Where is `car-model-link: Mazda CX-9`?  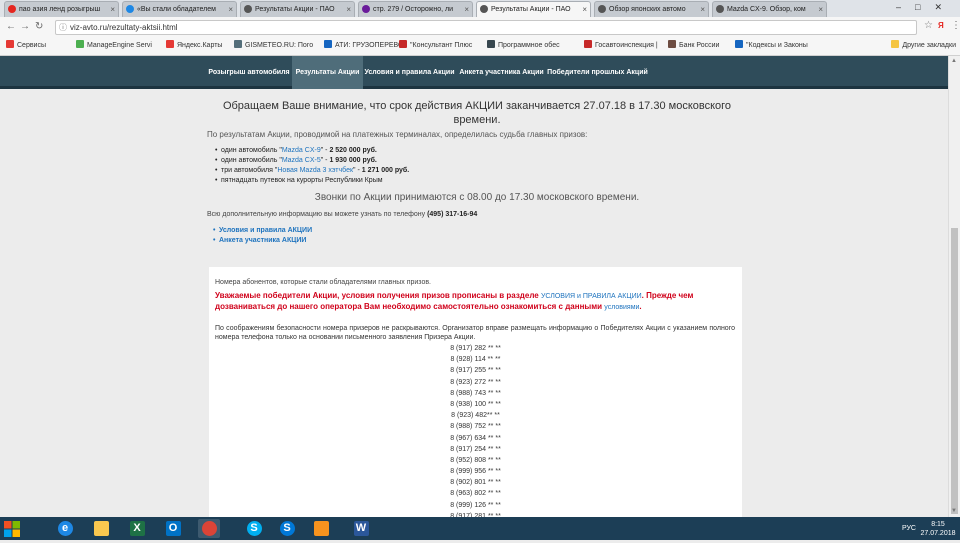
car-model-link: Mazda CX-9 is located at coordinates (301, 150).